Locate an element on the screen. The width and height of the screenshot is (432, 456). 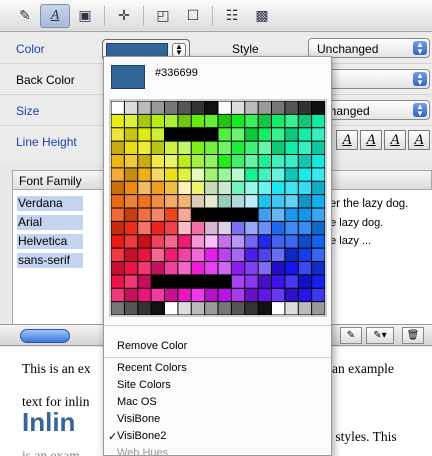
image-icon: ▣ is located at coordinates (85, 16).